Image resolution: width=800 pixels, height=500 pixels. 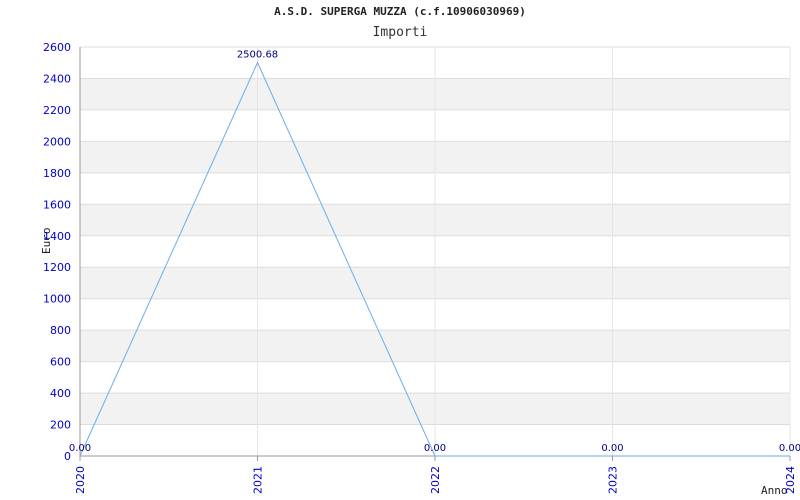 I want to click on x-tick-label: 2024, so click(x=790, y=480).